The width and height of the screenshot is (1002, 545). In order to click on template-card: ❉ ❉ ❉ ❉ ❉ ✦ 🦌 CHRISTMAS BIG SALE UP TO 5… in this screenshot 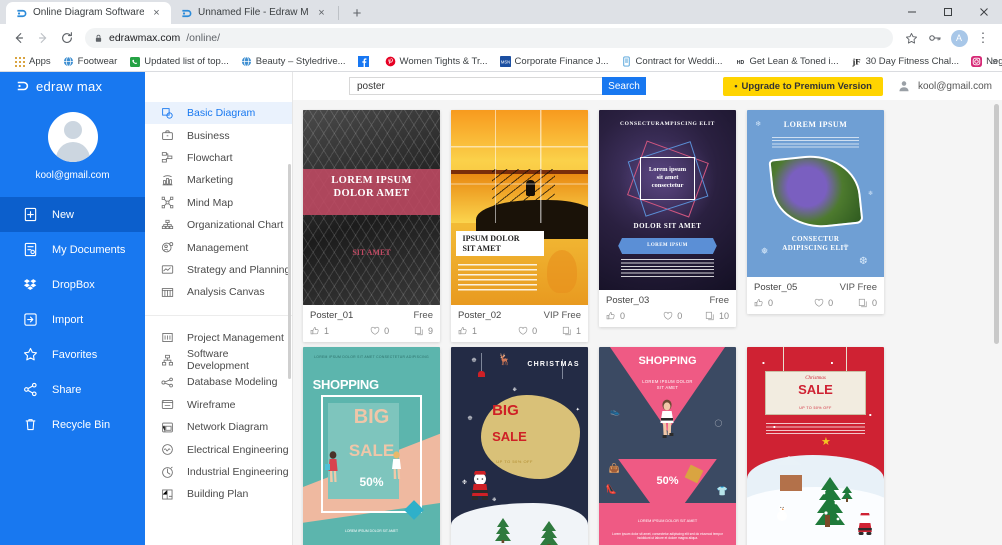, I will do `click(519, 446)`.